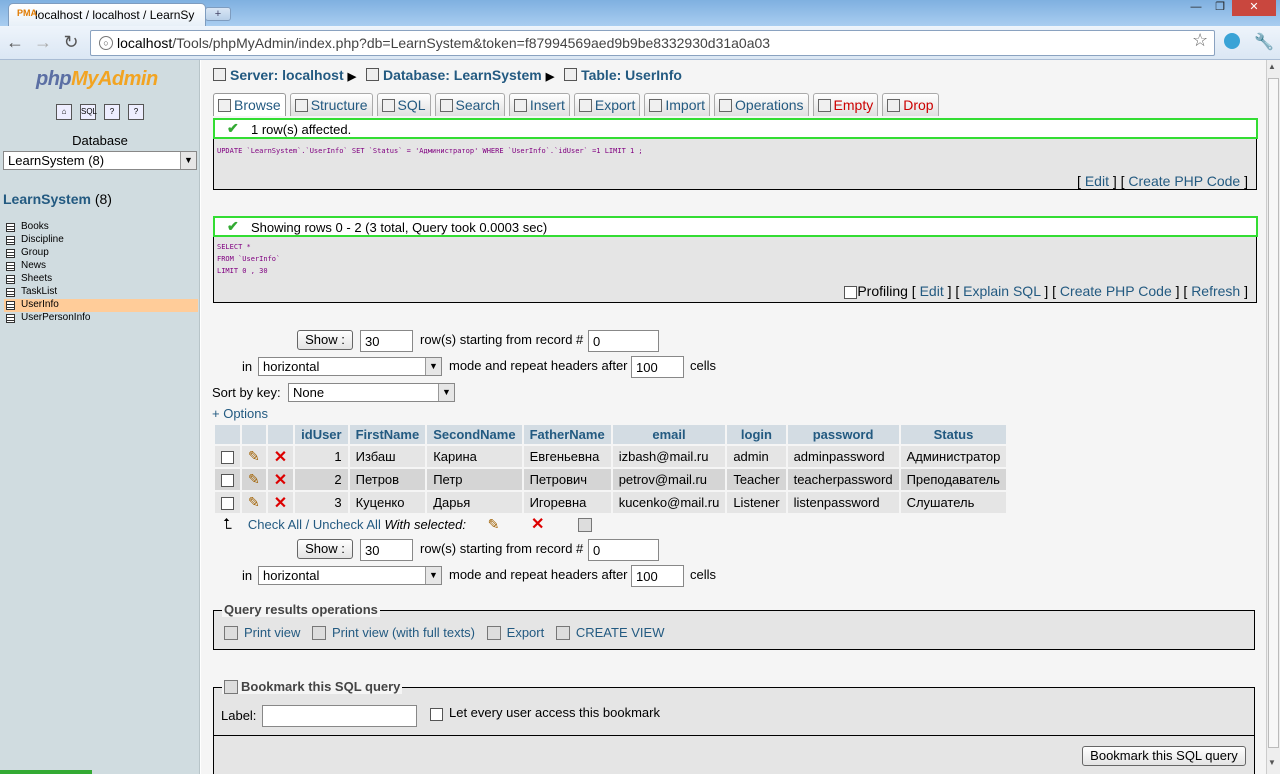  I want to click on tab-operations: Operations, so click(761, 104).